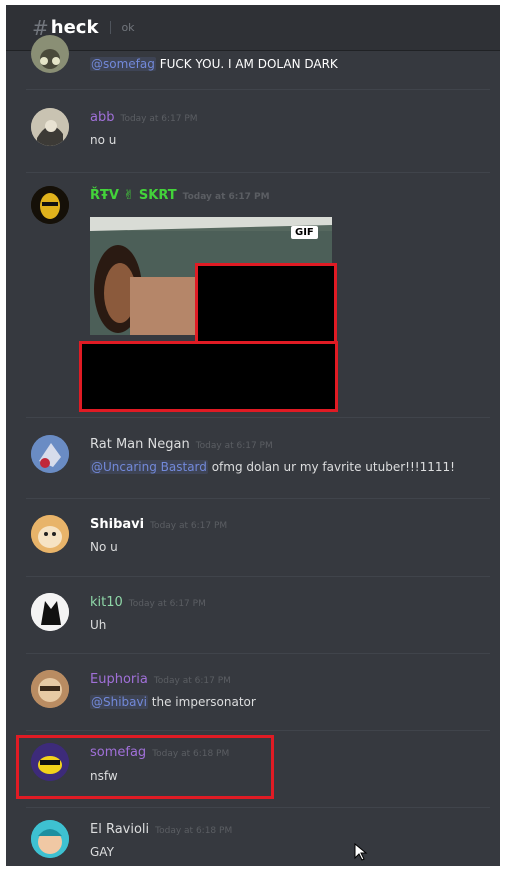  I want to click on message-text: the impersonator, so click(203, 702).